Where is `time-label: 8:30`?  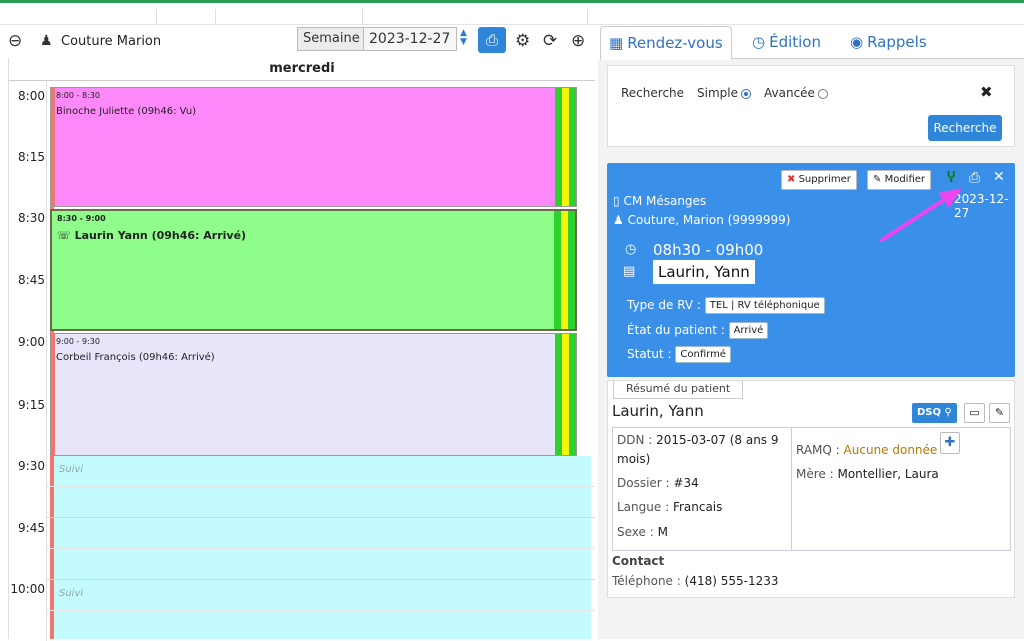 time-label: 8:30 is located at coordinates (31, 218).